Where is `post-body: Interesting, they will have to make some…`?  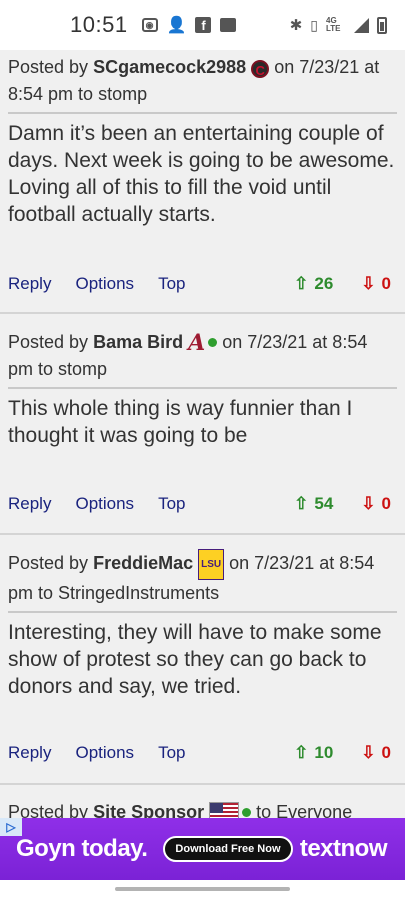 post-body: Interesting, they will have to make some… is located at coordinates (195, 659).